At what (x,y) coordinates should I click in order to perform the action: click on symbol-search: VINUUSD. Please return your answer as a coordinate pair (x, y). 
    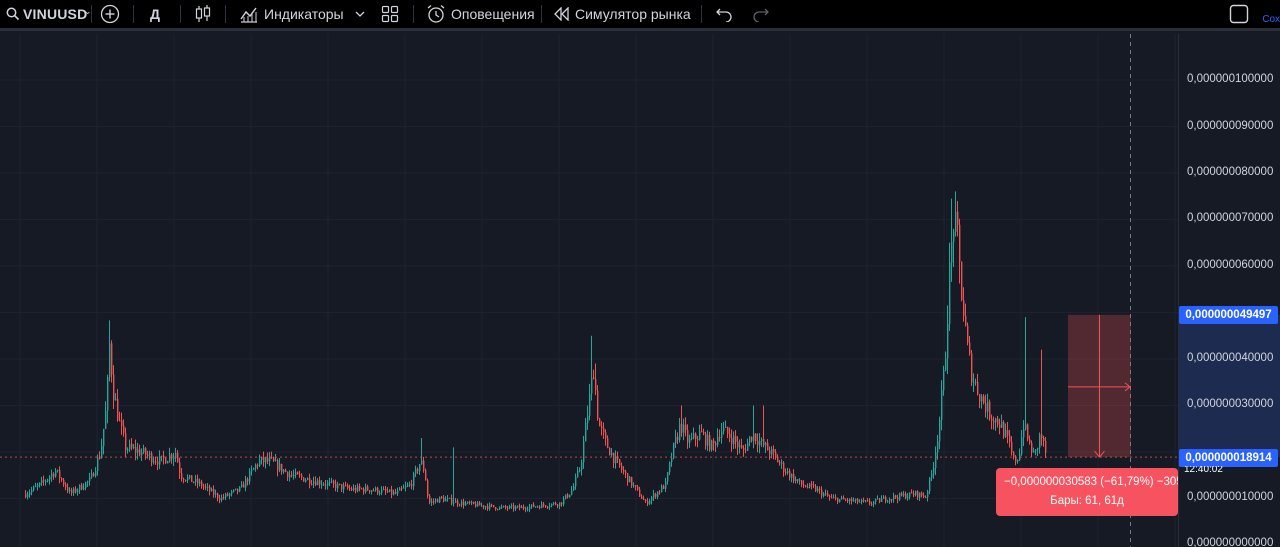
    Looking at the image, I should click on (46, 14).